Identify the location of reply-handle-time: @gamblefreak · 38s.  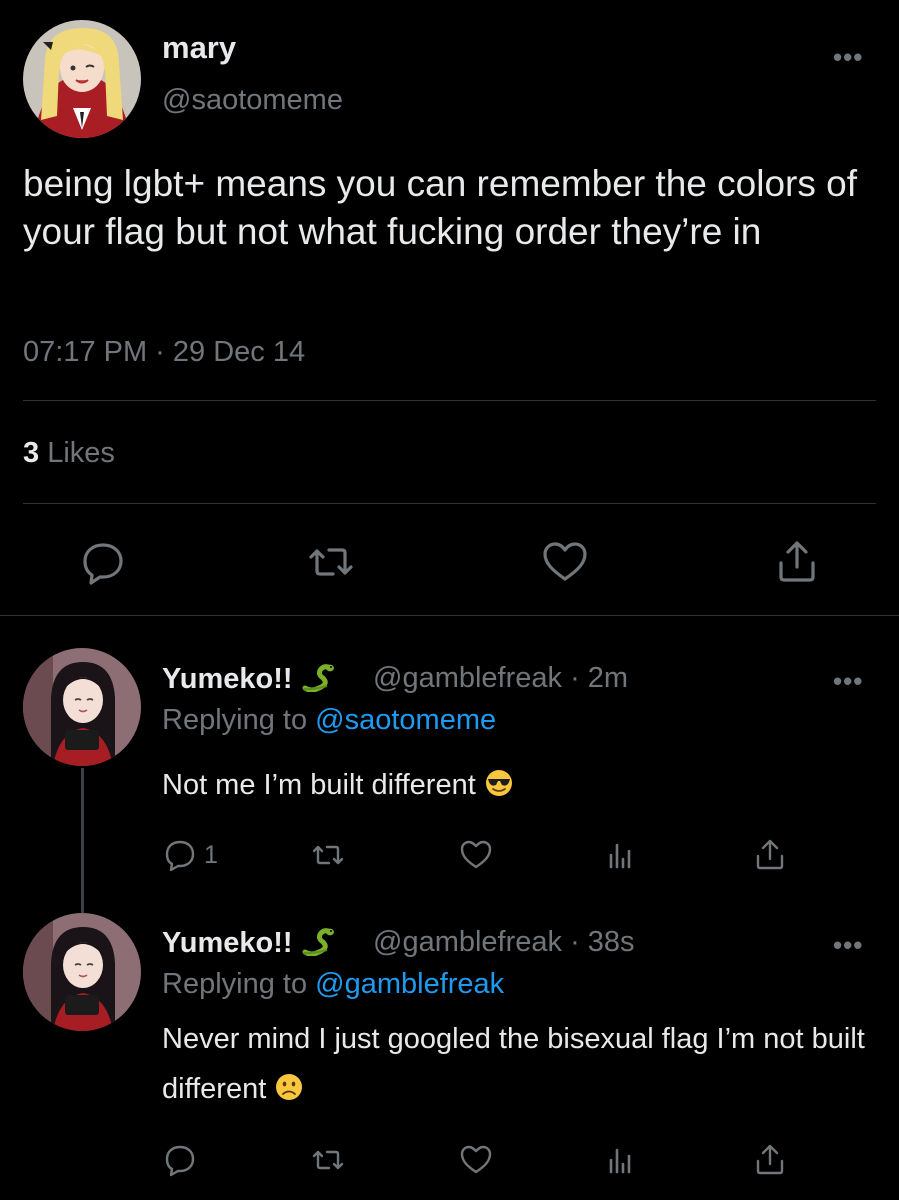
(504, 942).